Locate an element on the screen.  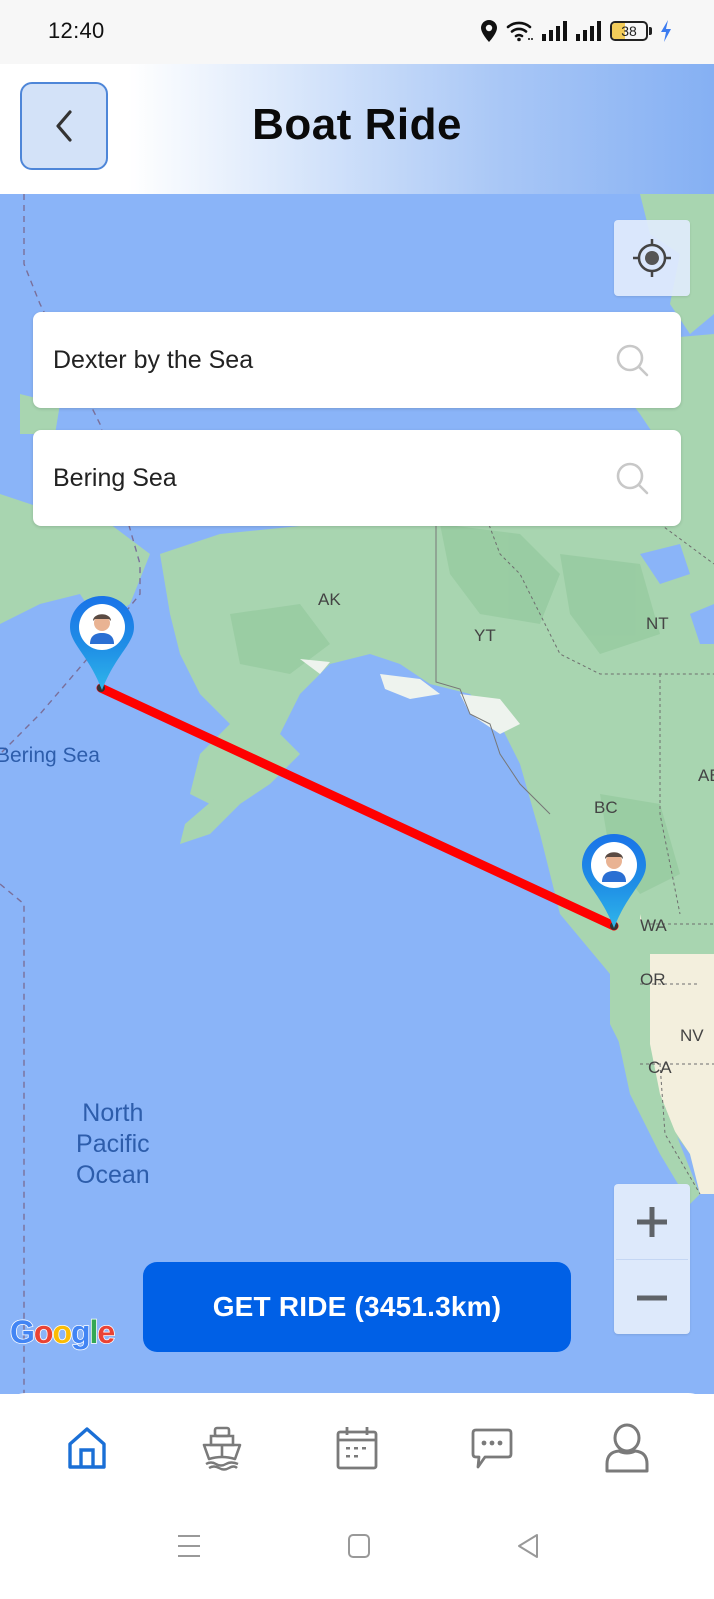
system-nav-bar is located at coordinates (357, 1551).